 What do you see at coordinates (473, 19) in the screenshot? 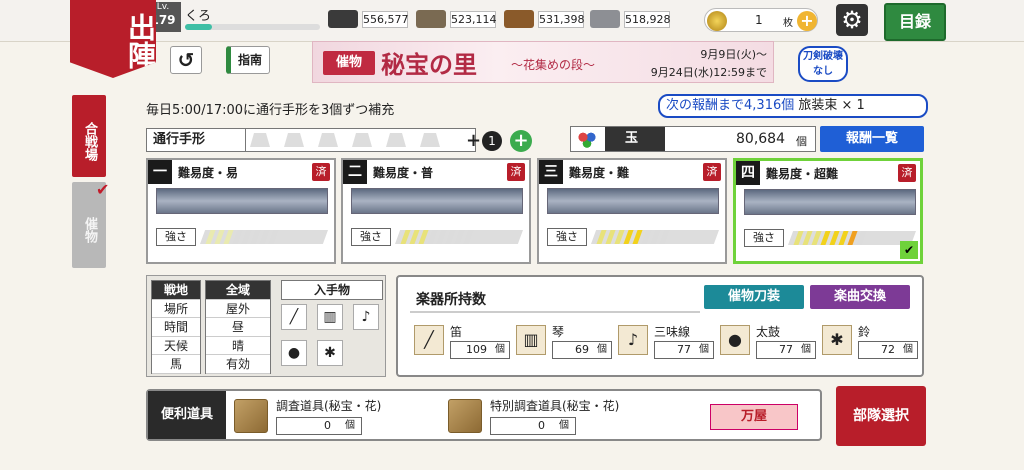
I see `cooling-water-value: 523,114` at bounding box center [473, 19].